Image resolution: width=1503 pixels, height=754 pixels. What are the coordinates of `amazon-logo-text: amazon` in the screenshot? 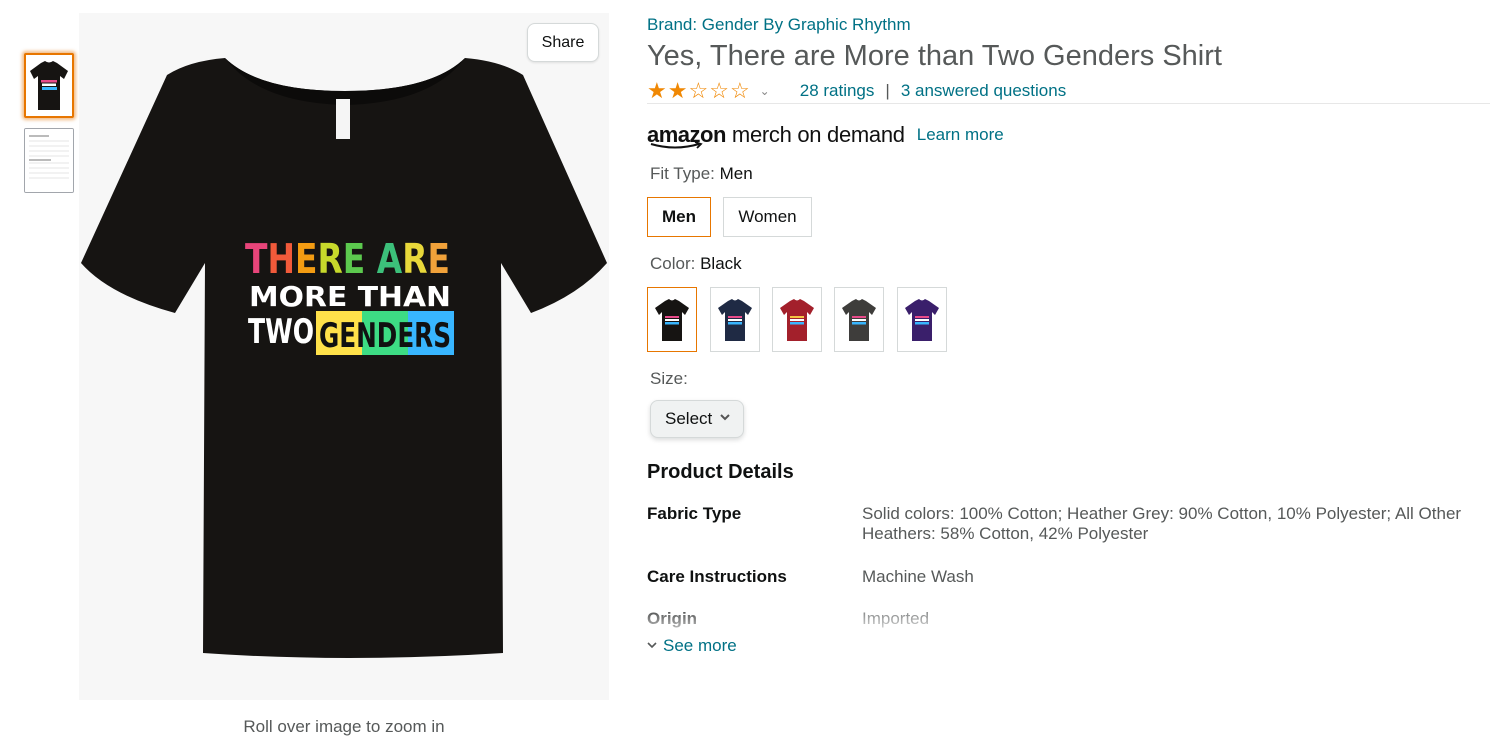 It's located at (686, 135).